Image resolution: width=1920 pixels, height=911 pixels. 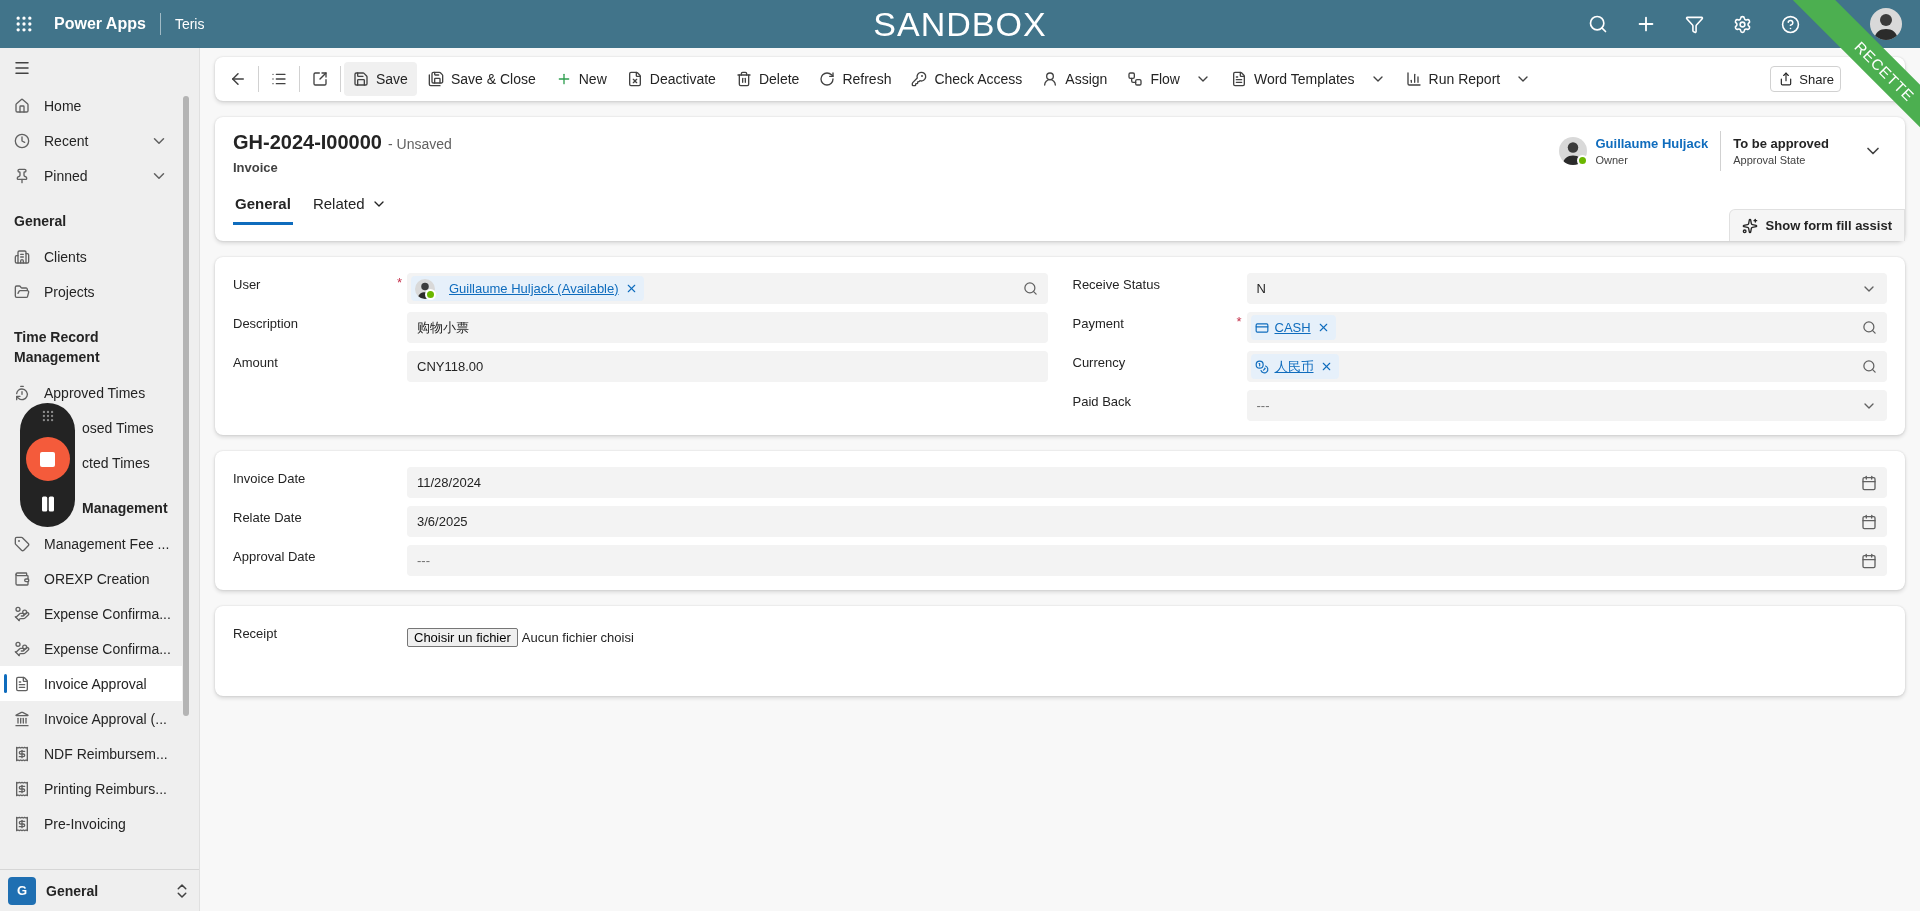 I want to click on date-field: 11/28/2024, so click(x=1147, y=482).